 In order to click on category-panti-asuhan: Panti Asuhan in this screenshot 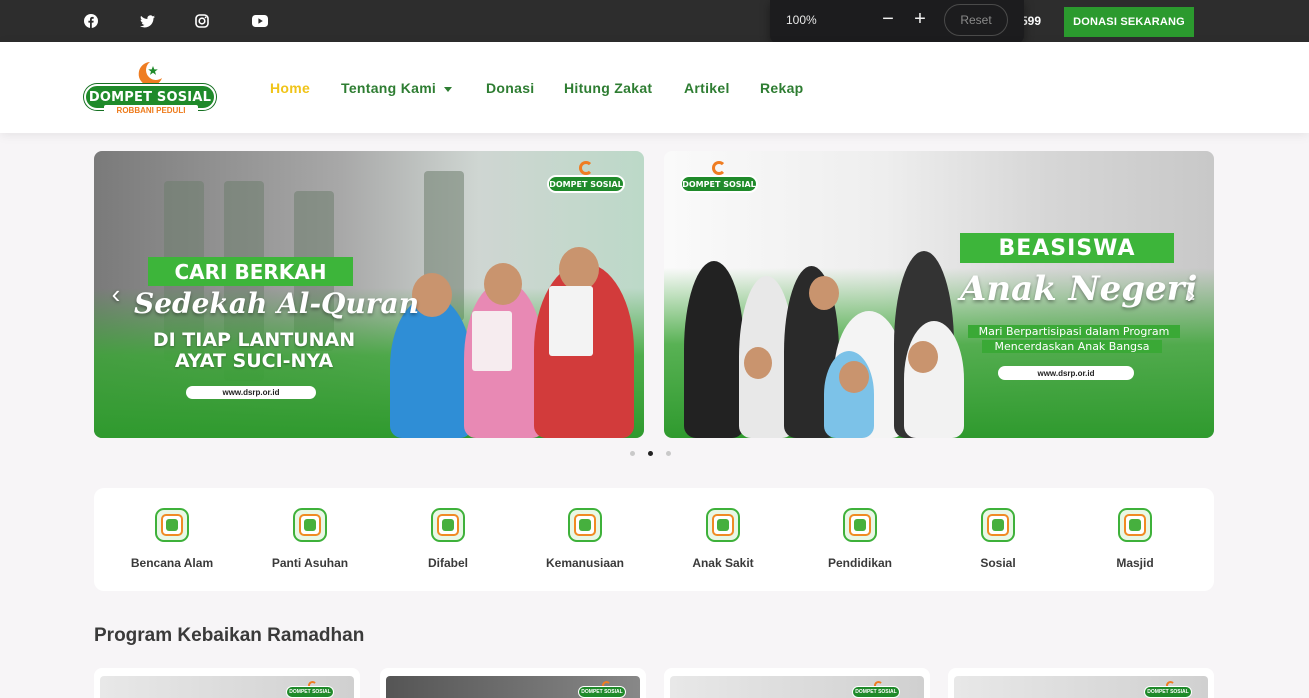, I will do `click(310, 539)`.